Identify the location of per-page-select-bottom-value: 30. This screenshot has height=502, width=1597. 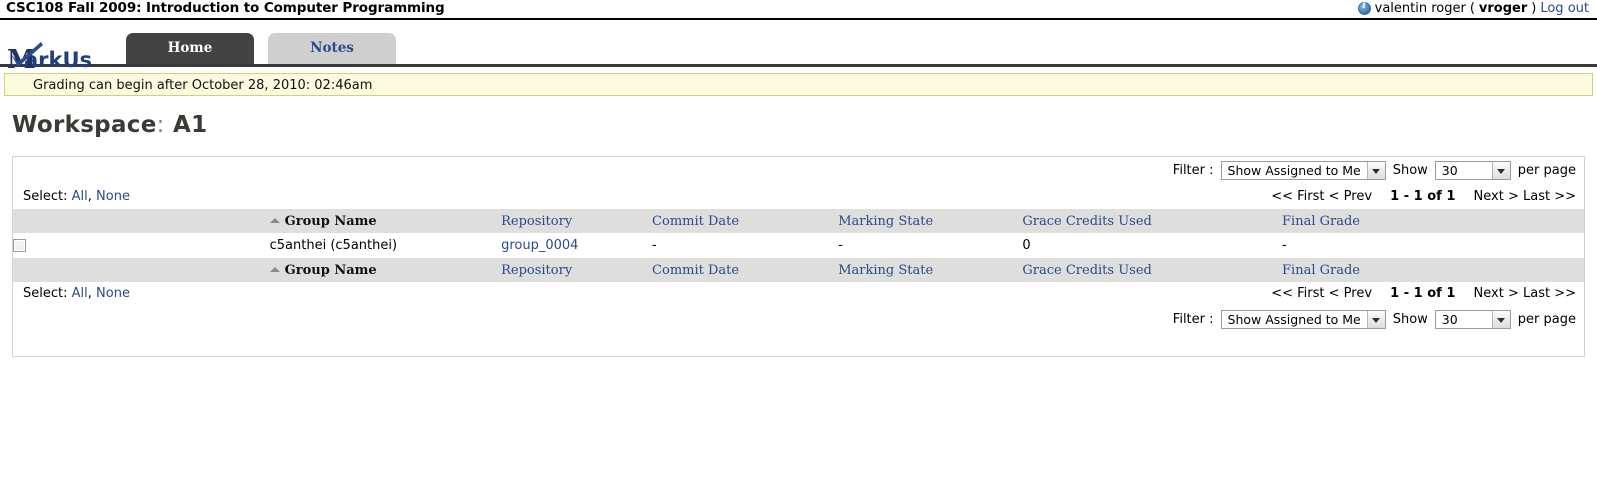
(1449, 319).